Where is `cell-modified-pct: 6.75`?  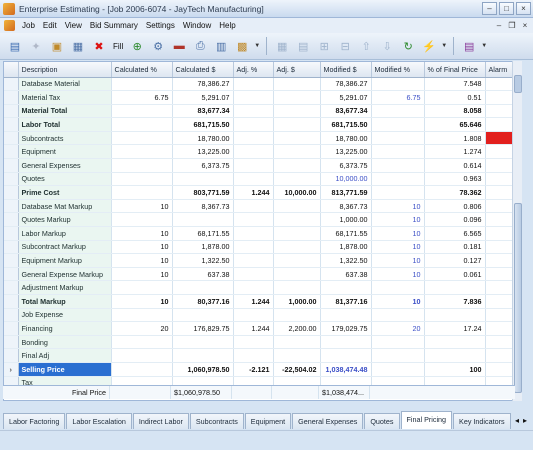 cell-modified-pct: 6.75 is located at coordinates (398, 97).